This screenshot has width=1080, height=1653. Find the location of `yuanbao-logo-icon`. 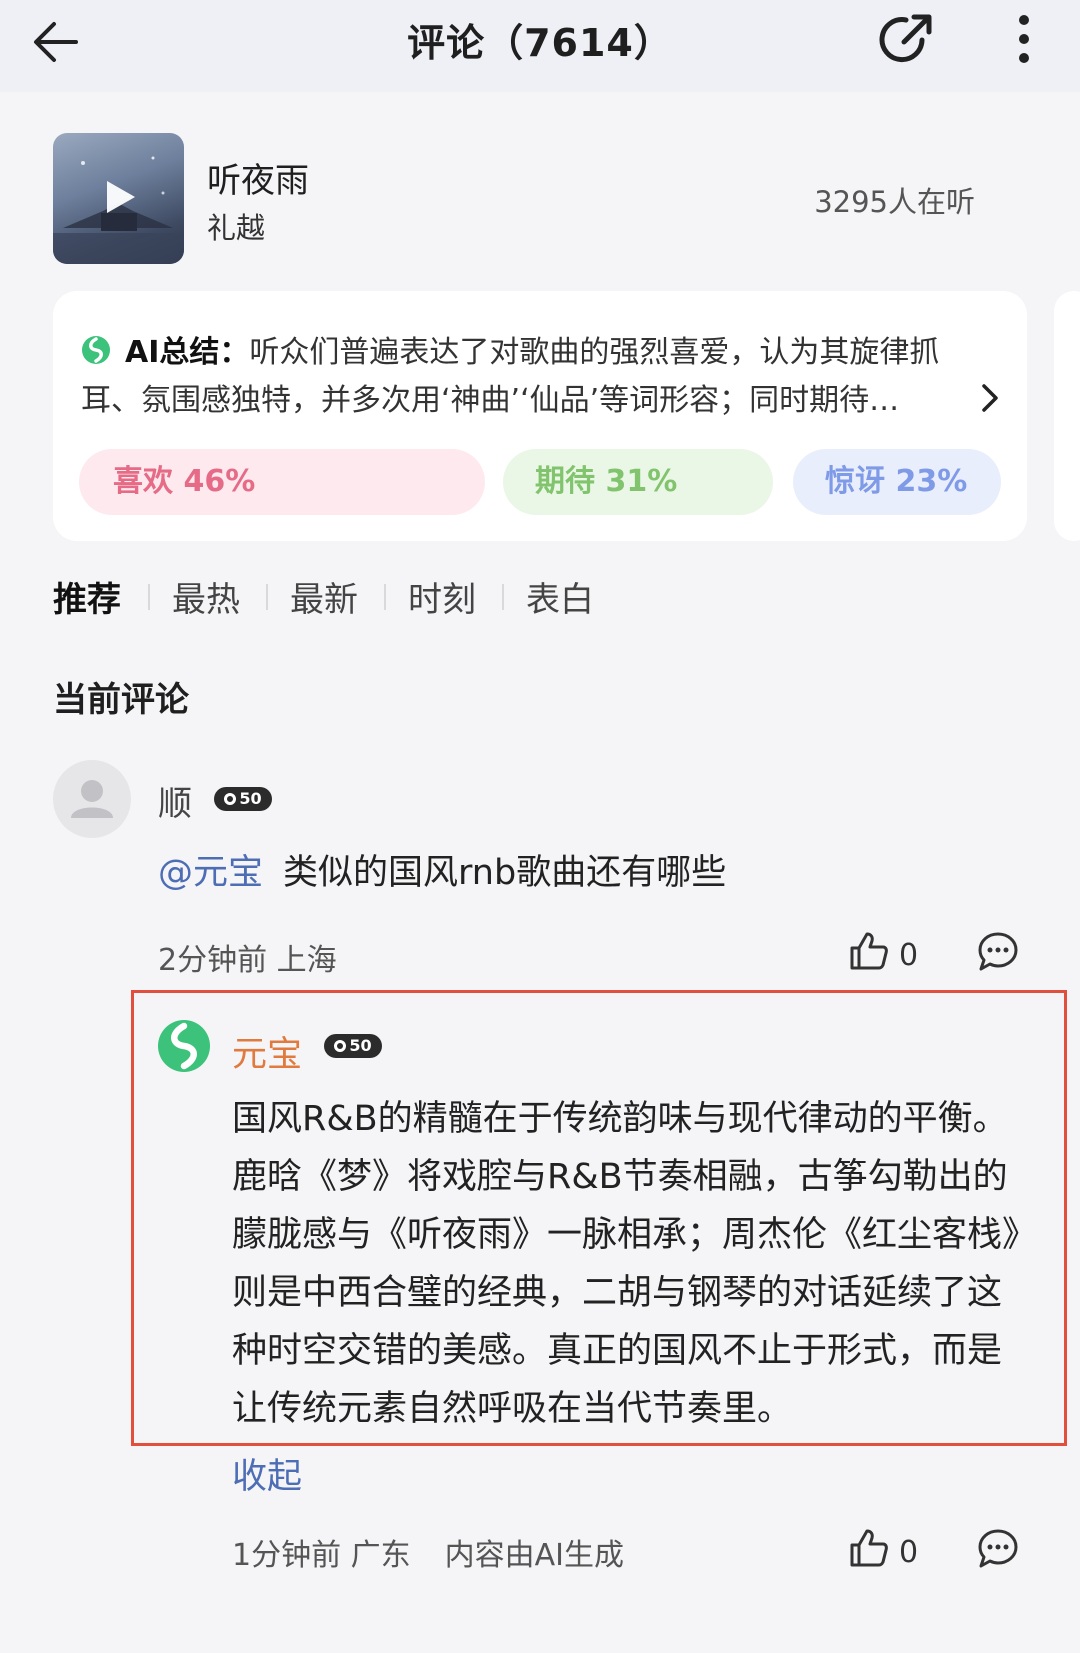

yuanbao-logo-icon is located at coordinates (96, 350).